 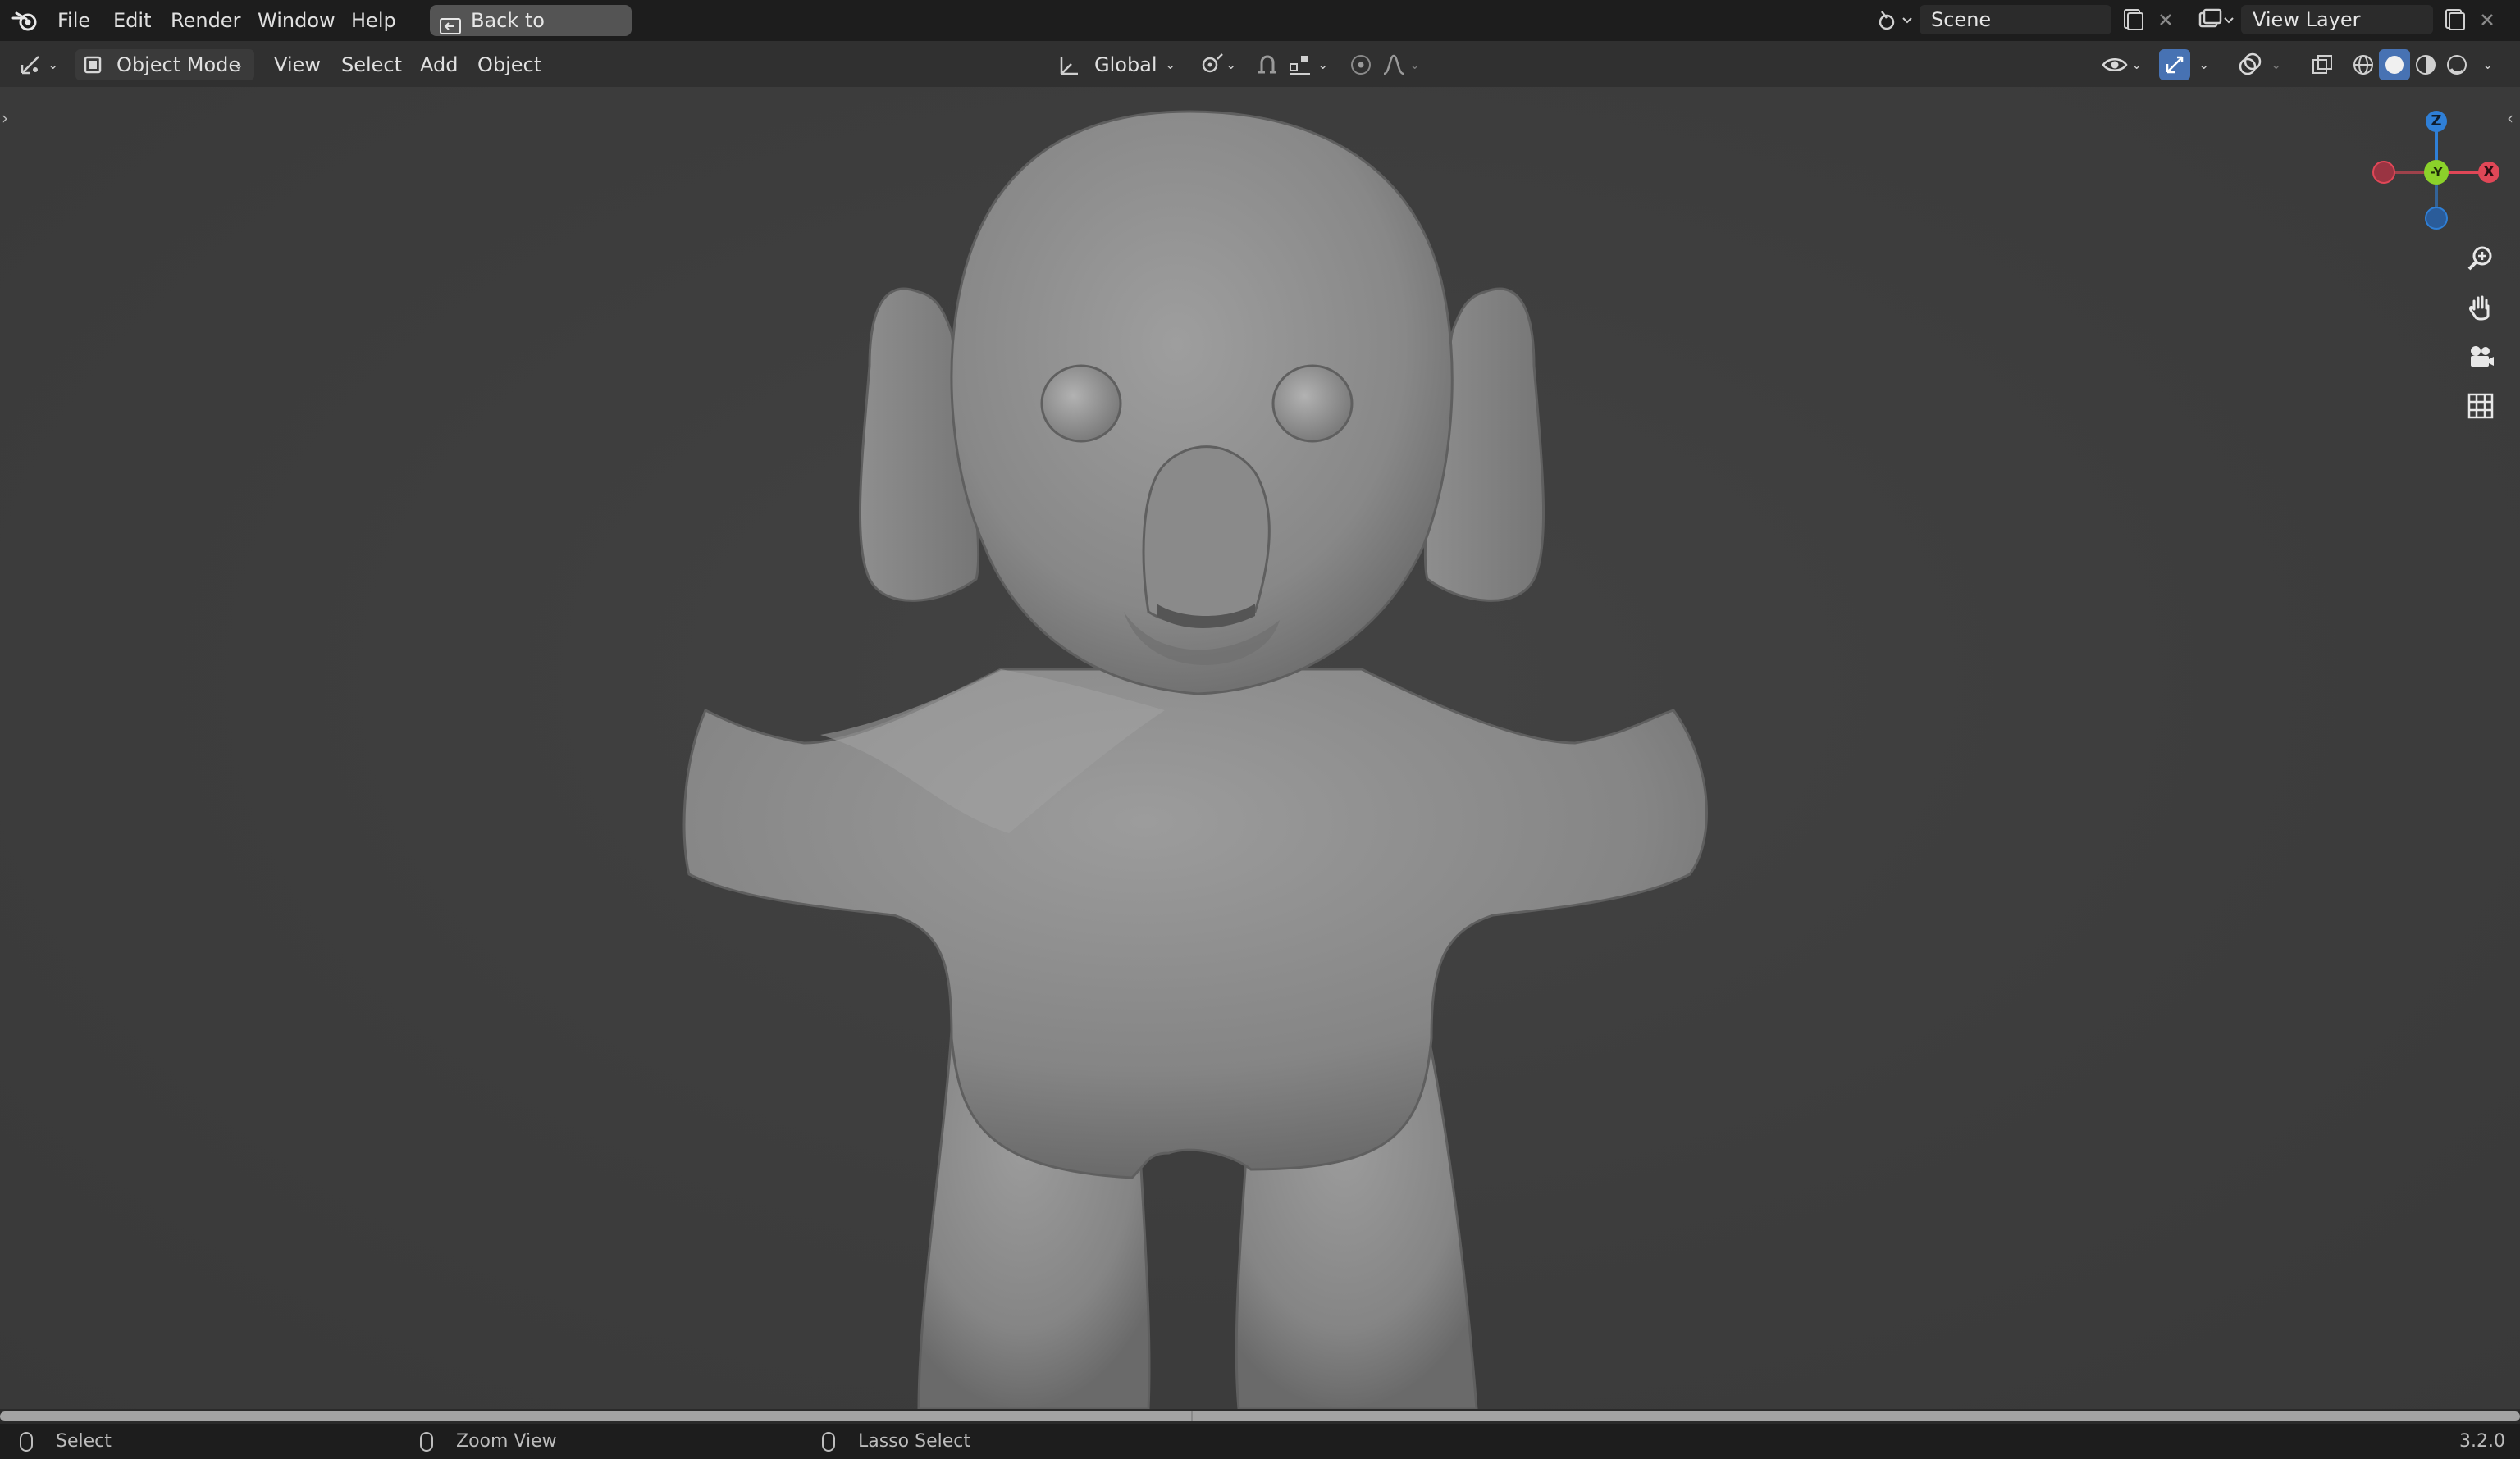 I want to click on visibility-chevron-icon: ⌄, so click(x=2136, y=65).